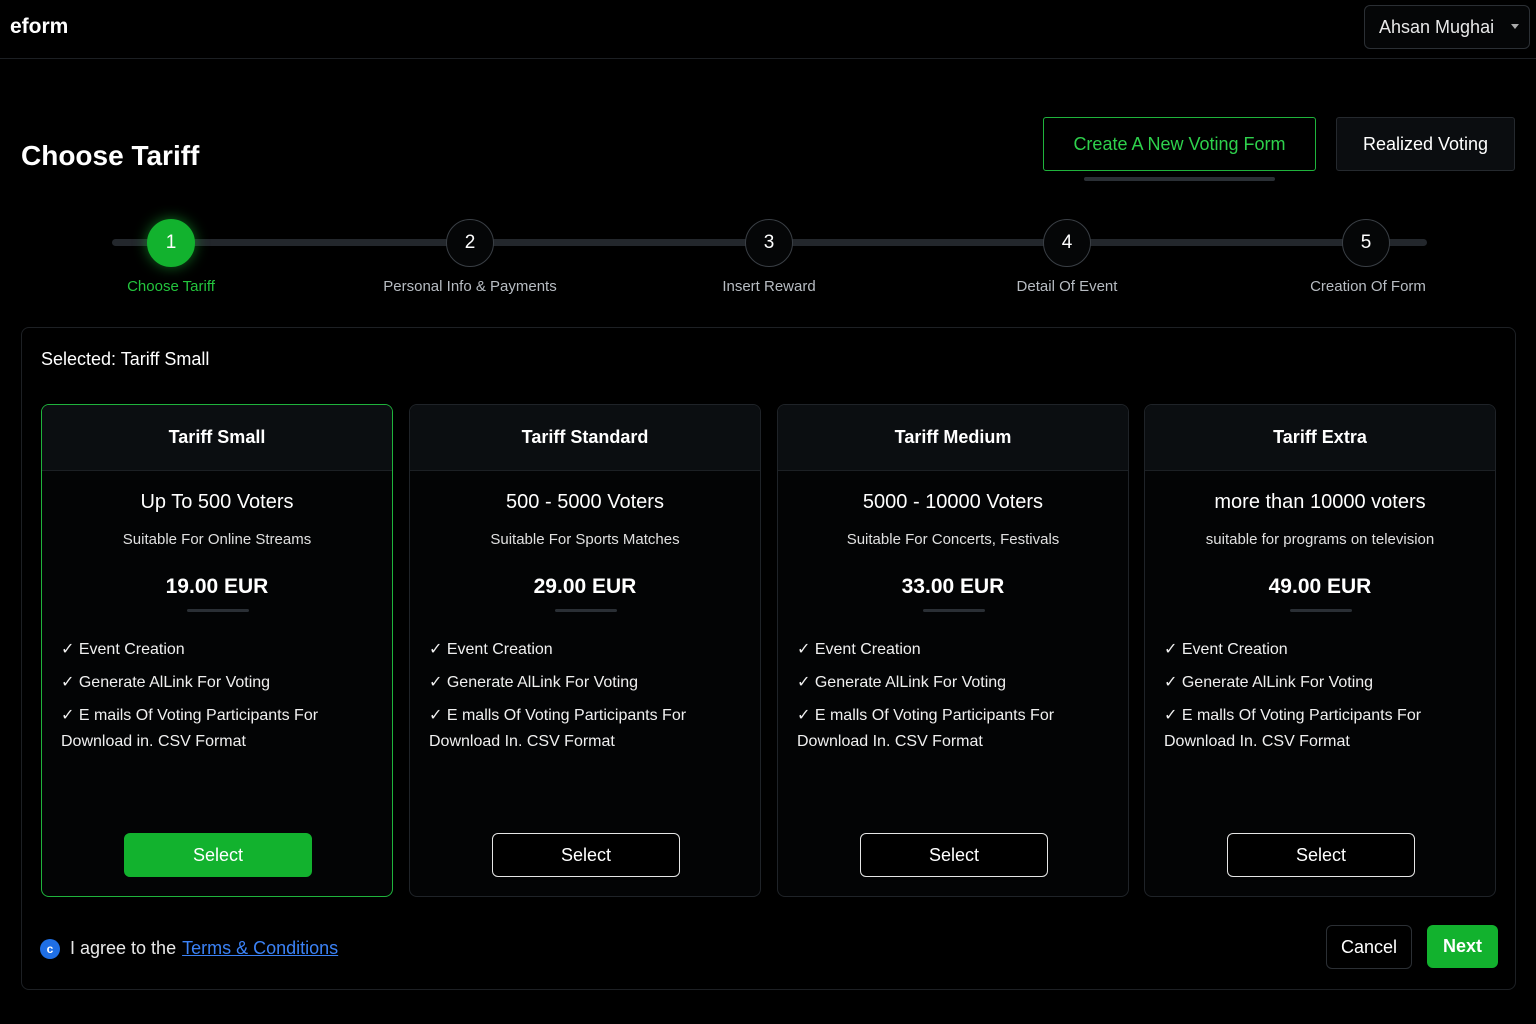 Image resolution: width=1536 pixels, height=1024 pixels. I want to click on selected-tariff-text: Selected: Tariff Small, so click(125, 359).